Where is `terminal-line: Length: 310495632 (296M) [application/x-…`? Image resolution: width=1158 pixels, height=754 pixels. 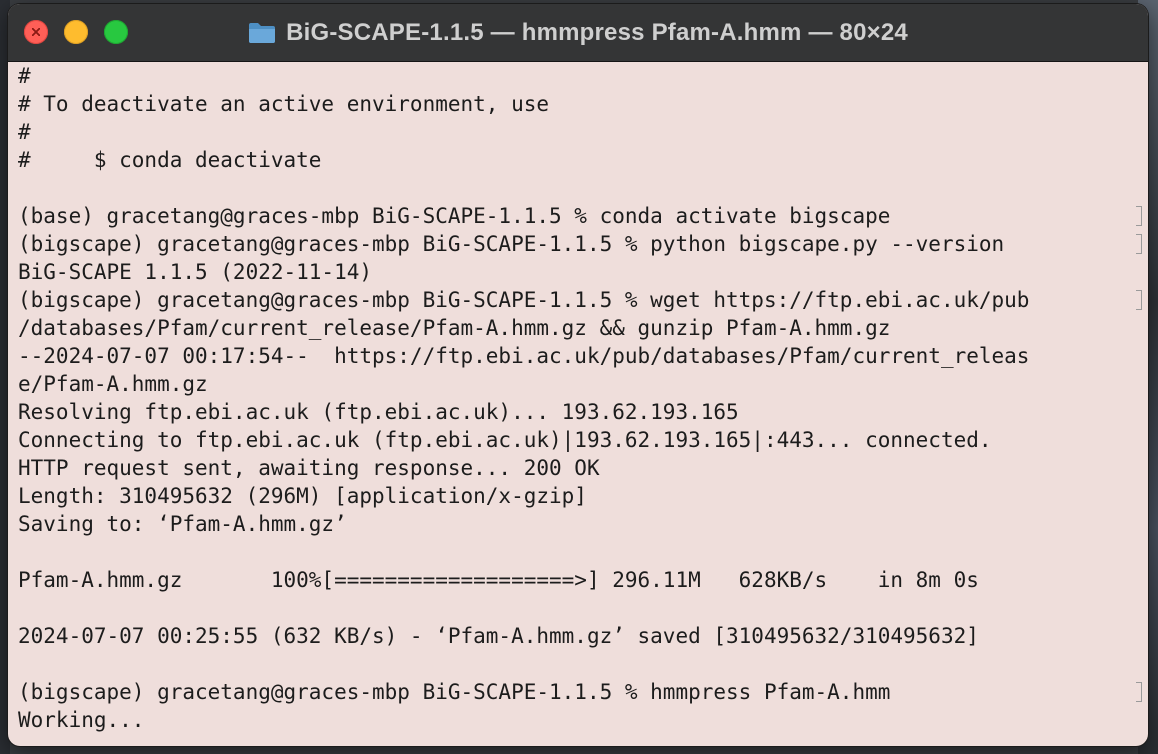 terminal-line: Length: 310495632 (296M) [application/x-… is located at coordinates (583, 496).